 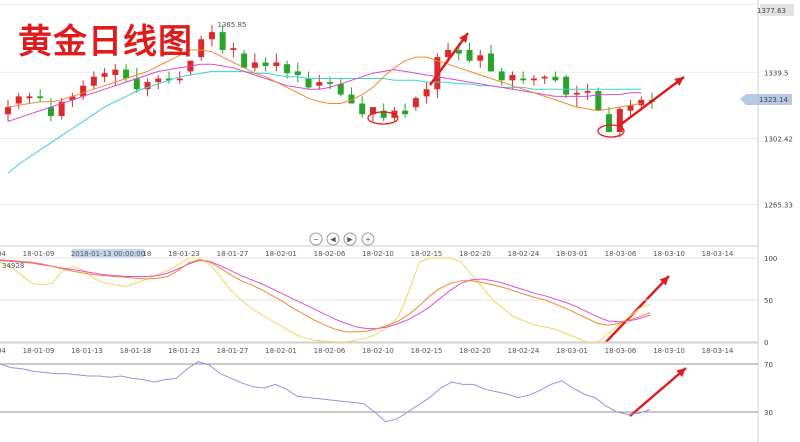 What do you see at coordinates (778, 139) in the screenshot?
I see `price-tick-label: 1302.42` at bounding box center [778, 139].